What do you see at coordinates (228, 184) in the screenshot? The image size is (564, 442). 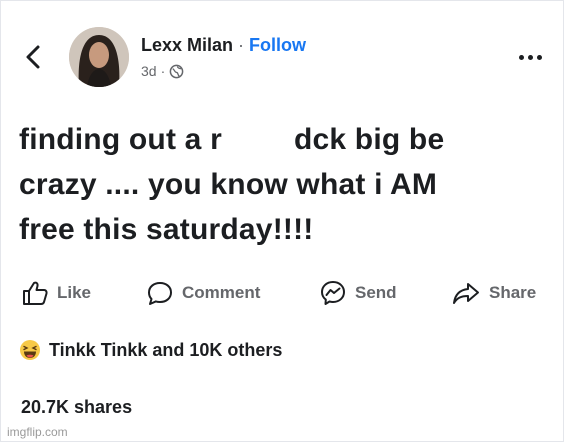 I see `post-line-2: crazy .... you know what i AM` at bounding box center [228, 184].